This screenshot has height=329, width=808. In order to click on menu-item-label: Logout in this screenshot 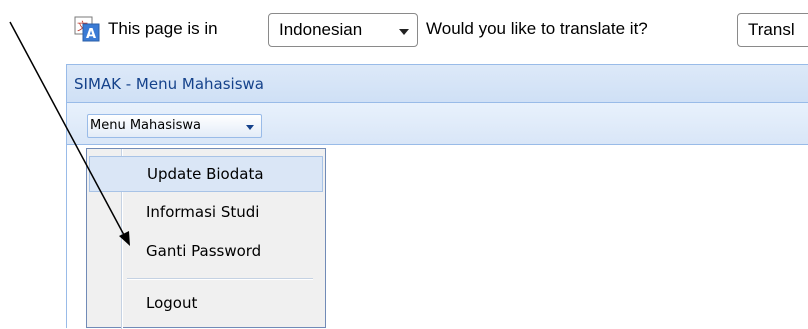, I will do `click(172, 303)`.